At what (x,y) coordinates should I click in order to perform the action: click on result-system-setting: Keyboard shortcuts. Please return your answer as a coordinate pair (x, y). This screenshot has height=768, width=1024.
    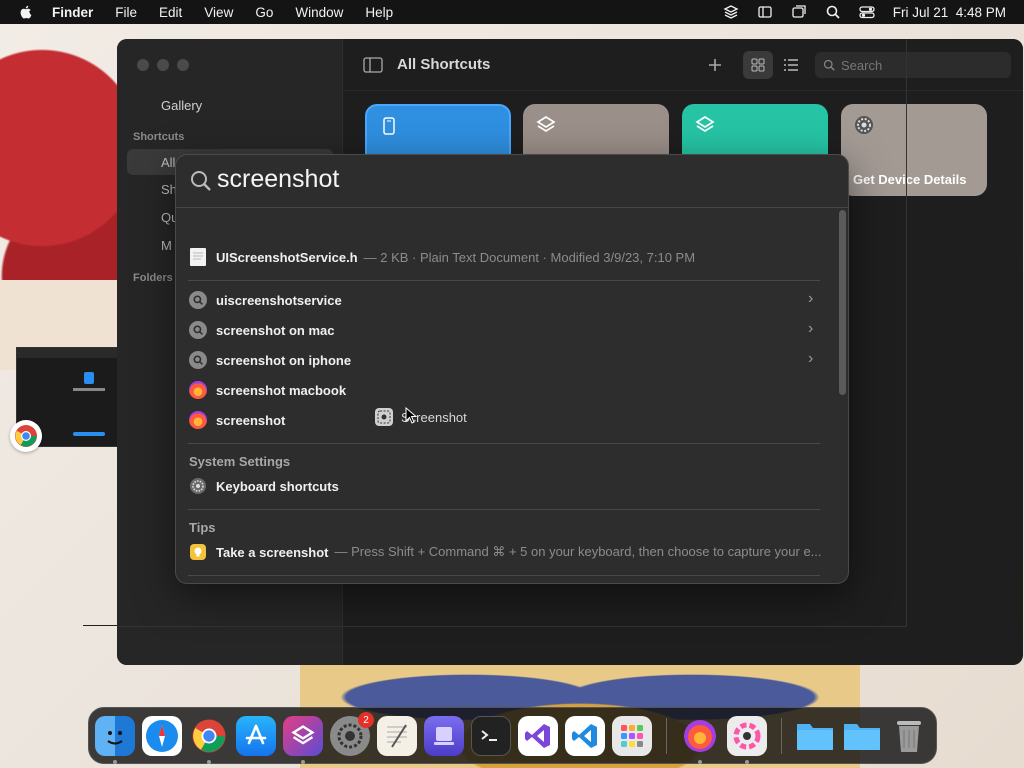
    Looking at the image, I should click on (263, 486).